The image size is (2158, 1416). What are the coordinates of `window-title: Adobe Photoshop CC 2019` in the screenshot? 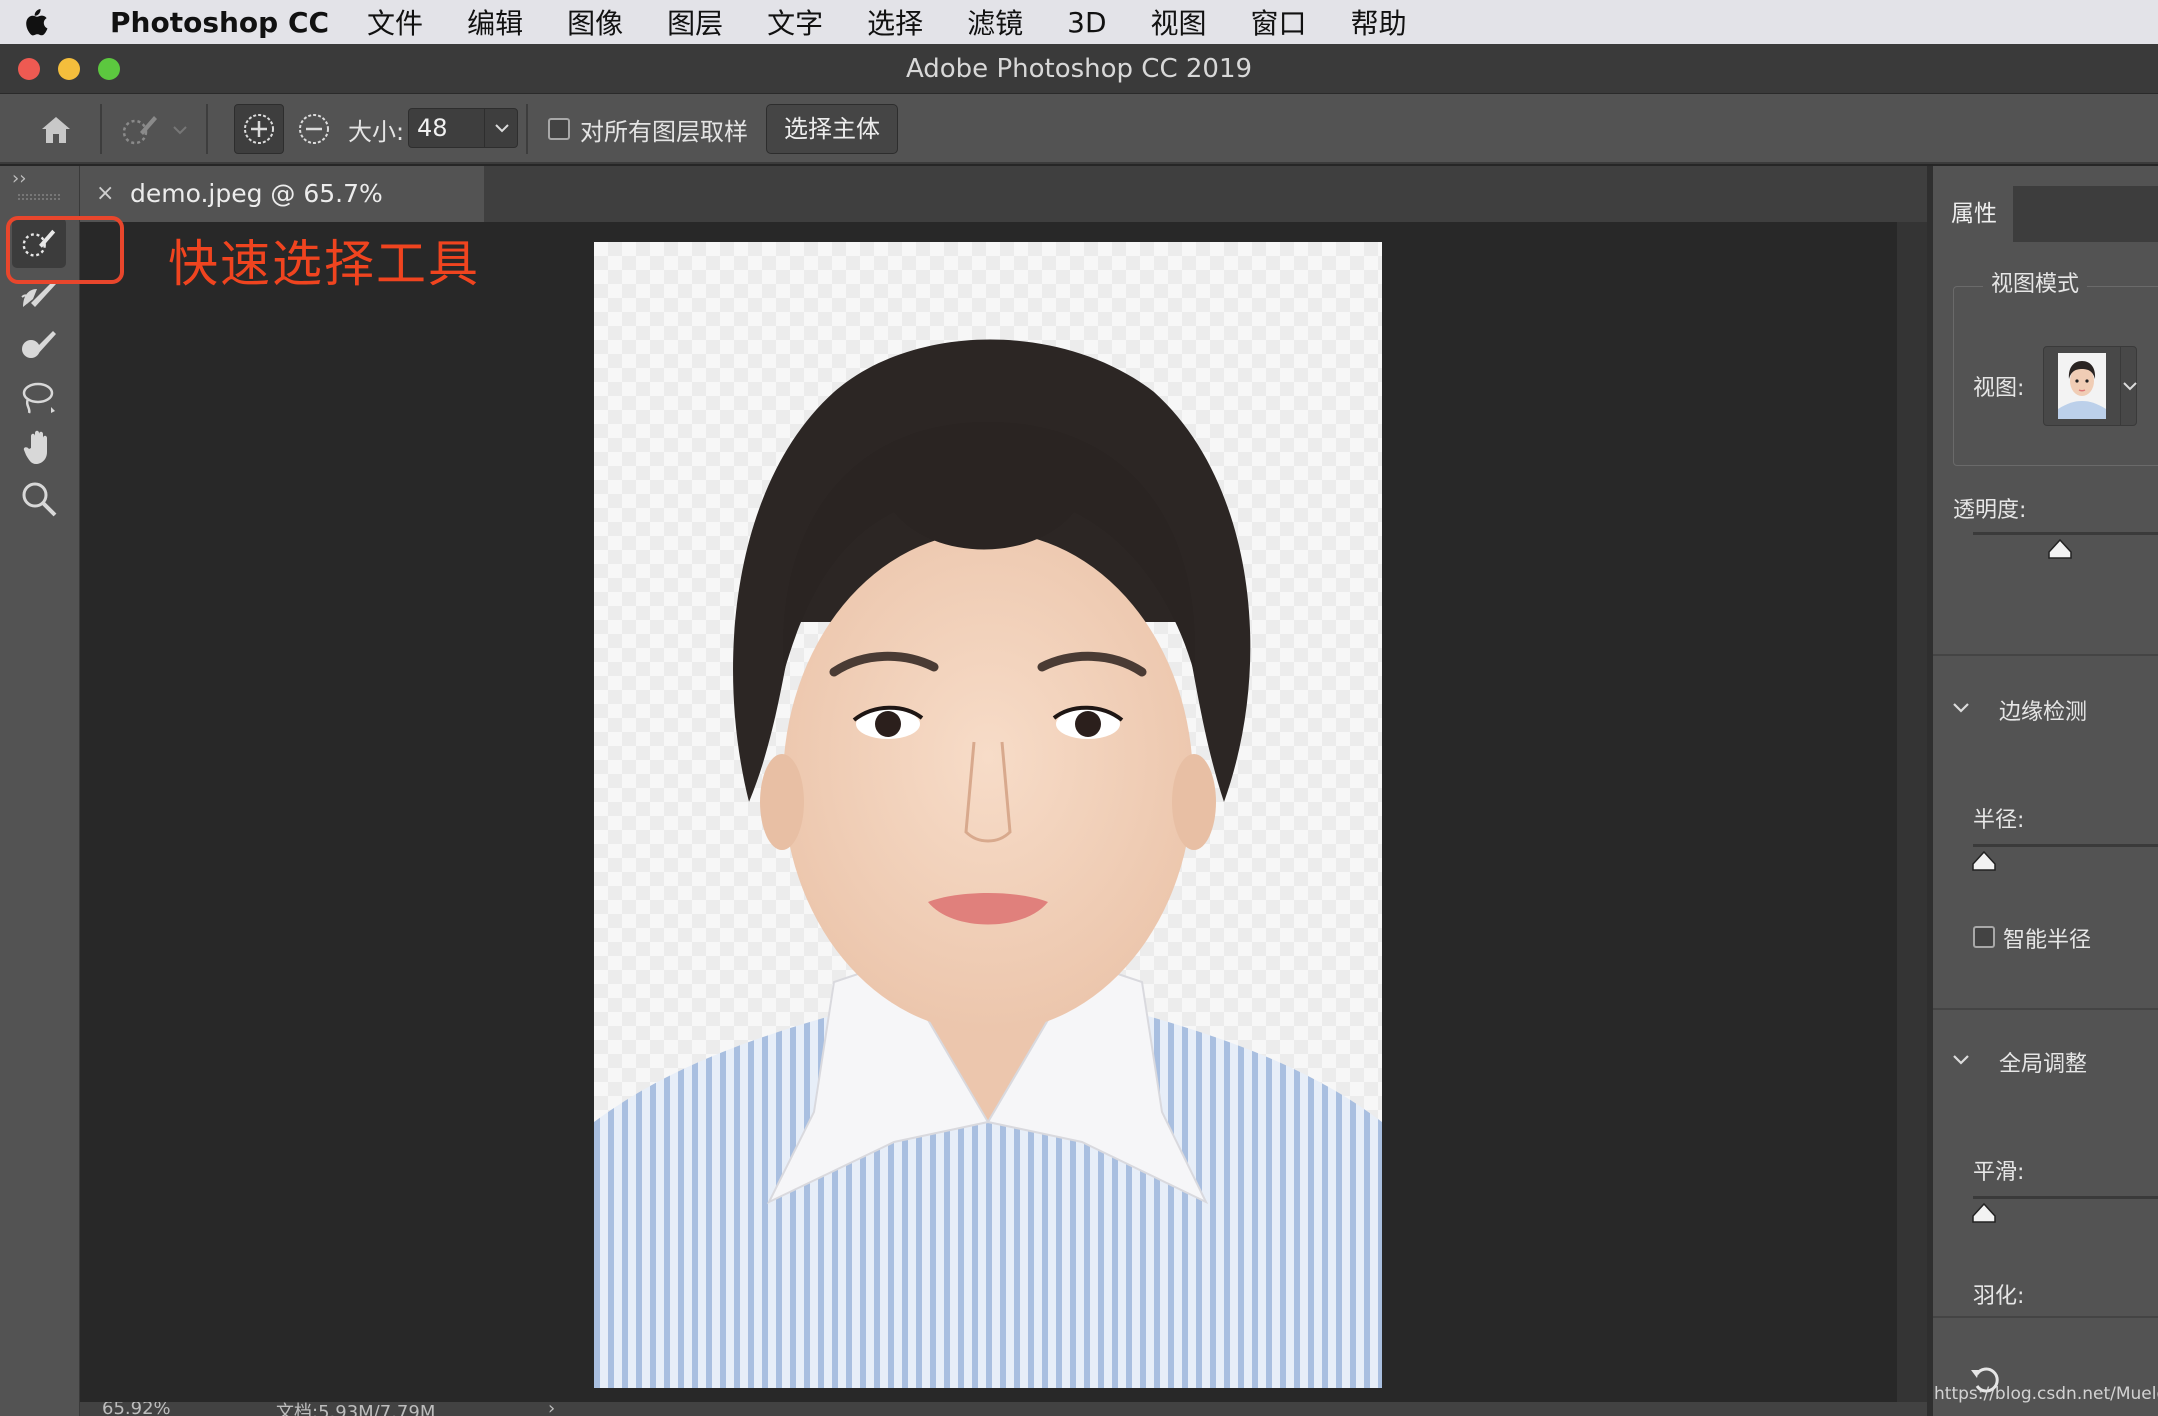 It's located at (1079, 69).